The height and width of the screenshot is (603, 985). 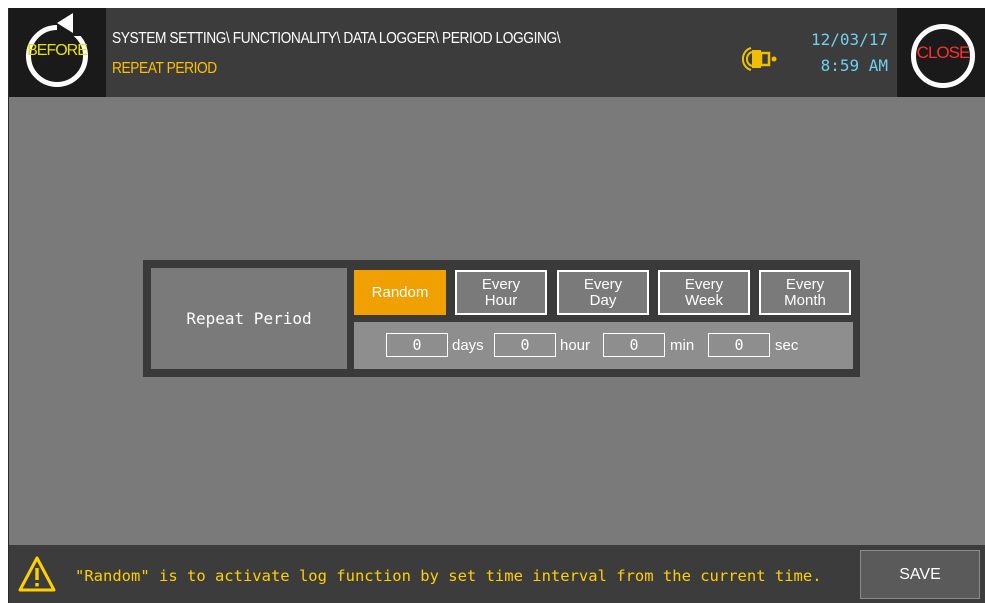 What do you see at coordinates (603, 300) in the screenshot?
I see `mode-label-line2: Day` at bounding box center [603, 300].